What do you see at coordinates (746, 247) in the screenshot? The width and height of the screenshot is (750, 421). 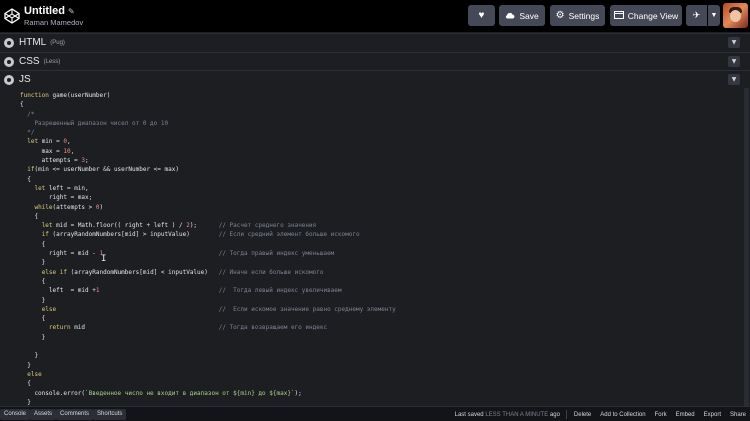 I see `editor-scrollbar` at bounding box center [746, 247].